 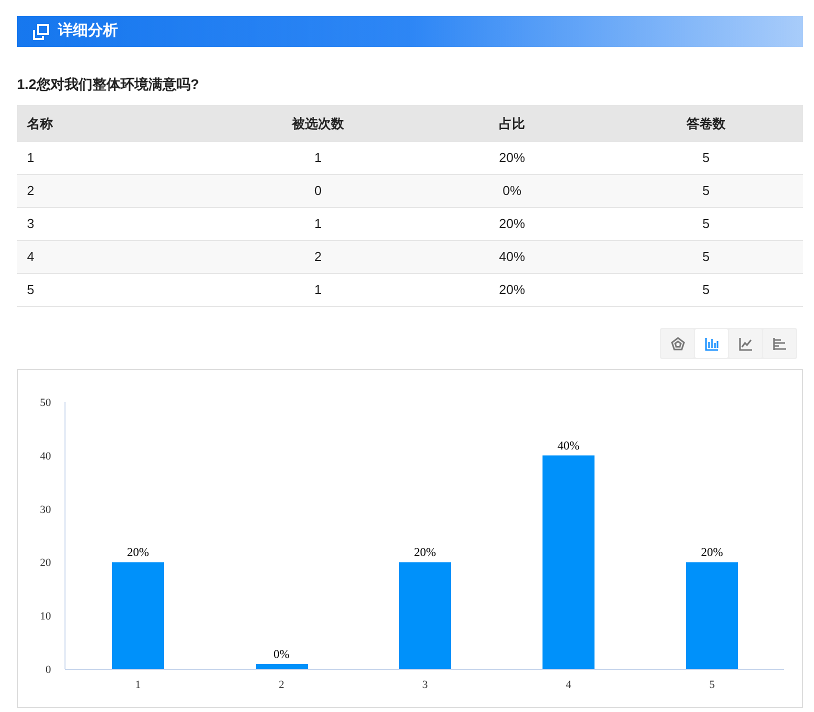 I want to click on value-label: 40%, so click(x=569, y=445).